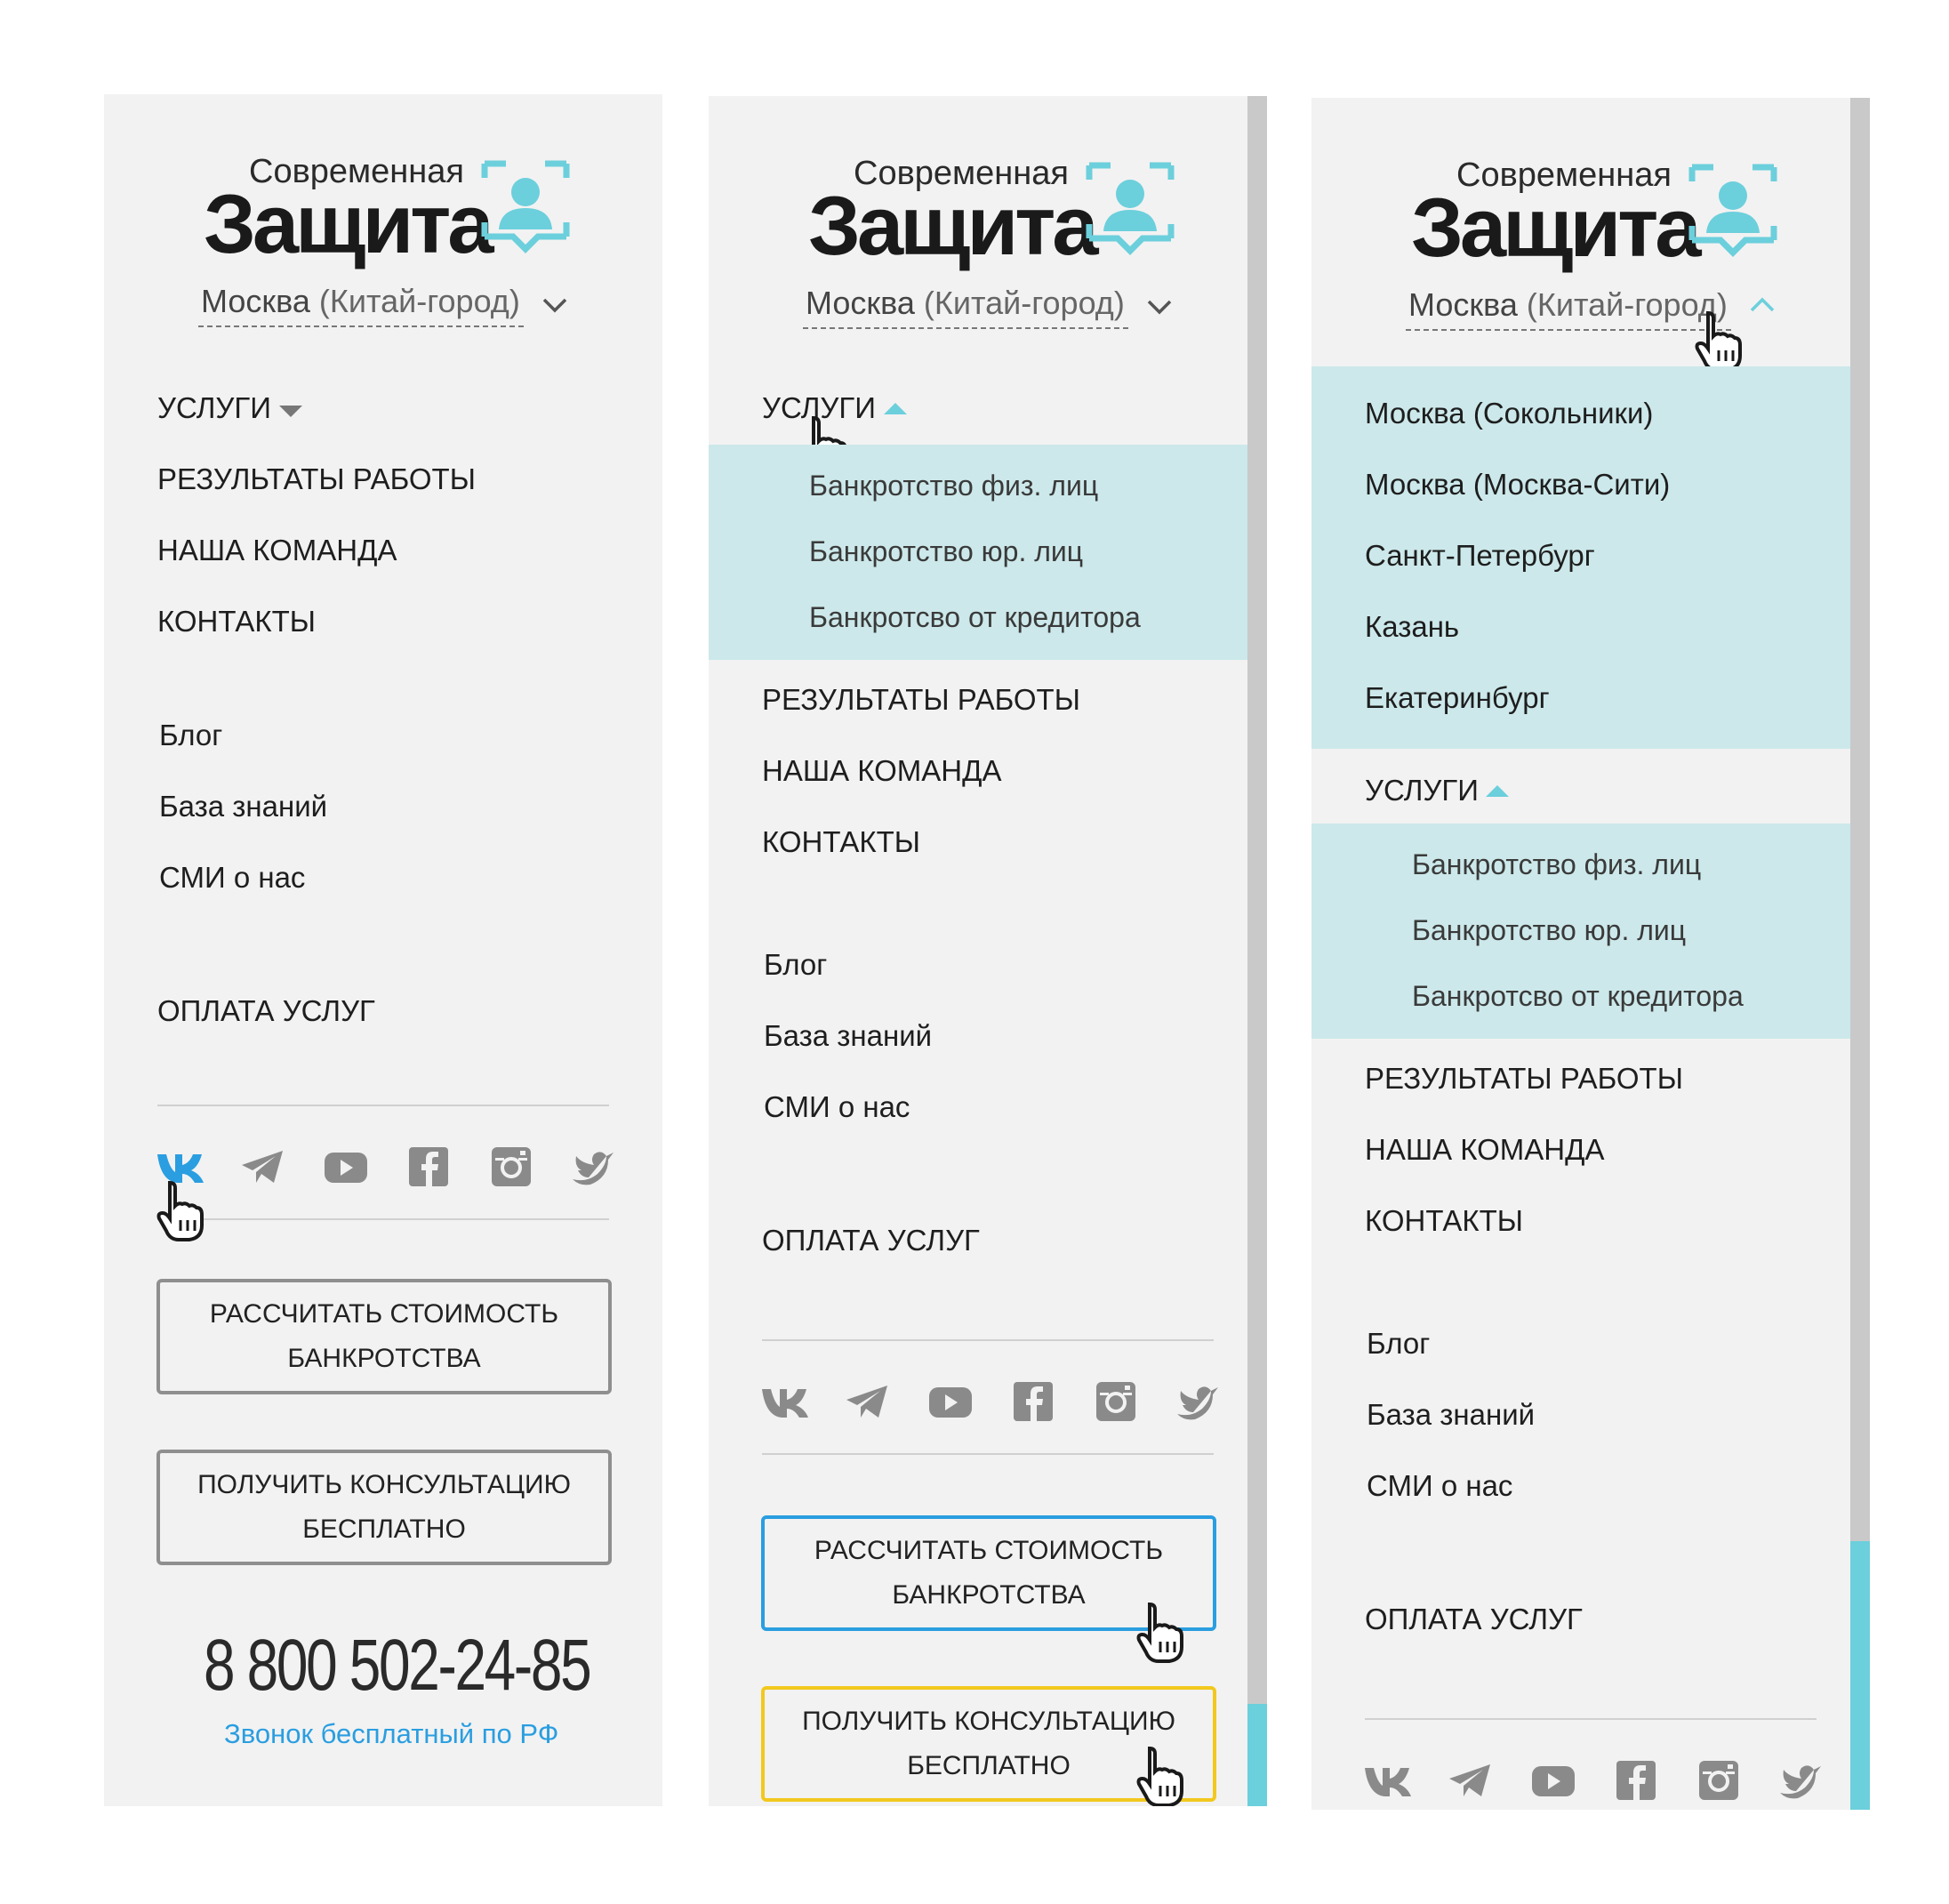 This screenshot has height=1904, width=1949. Describe the element at coordinates (1412, 627) in the screenshot. I see `city-option: Казань` at that location.